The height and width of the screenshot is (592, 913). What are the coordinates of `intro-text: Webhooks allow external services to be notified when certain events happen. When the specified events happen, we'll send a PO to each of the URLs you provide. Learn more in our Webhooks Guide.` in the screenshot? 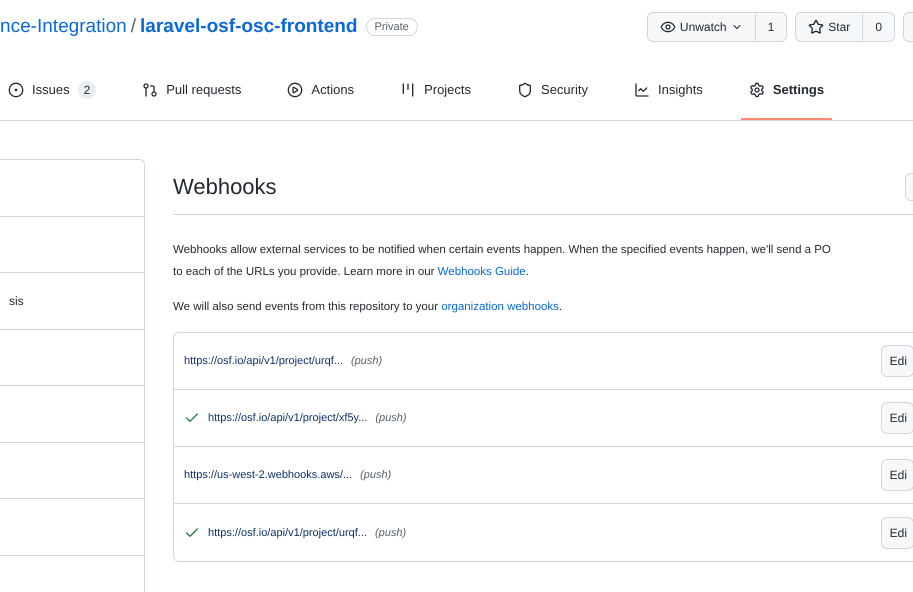 It's located at (502, 261).